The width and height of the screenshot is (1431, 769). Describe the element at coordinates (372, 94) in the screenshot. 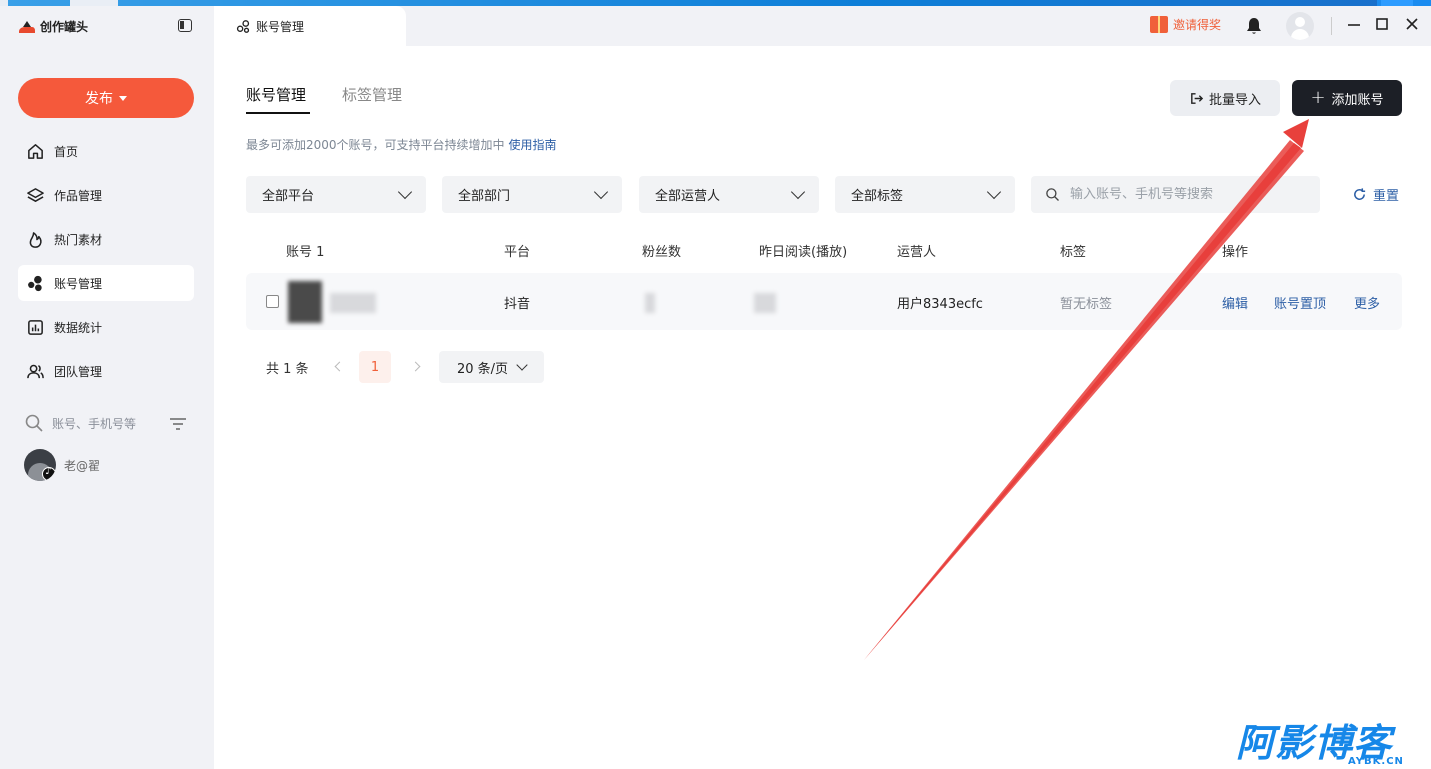

I see `tab-tag-management: 标签管理` at that location.